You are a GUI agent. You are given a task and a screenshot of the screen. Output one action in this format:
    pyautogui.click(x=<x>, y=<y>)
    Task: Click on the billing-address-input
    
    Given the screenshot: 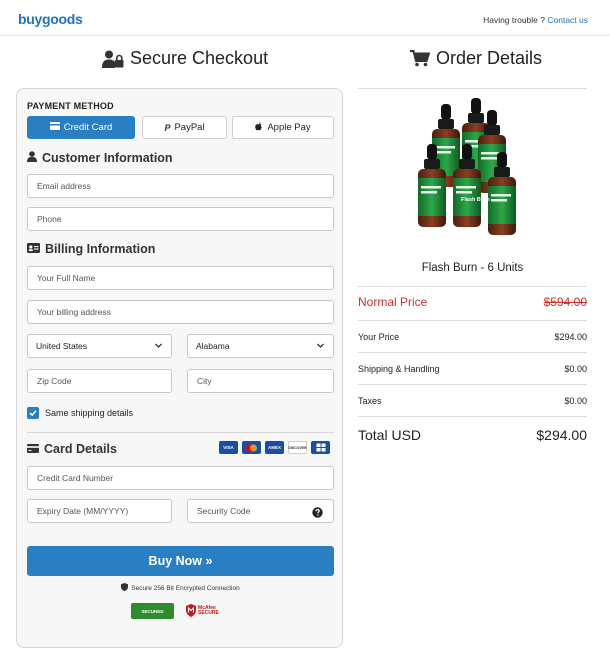 What is the action you would take?
    pyautogui.click(x=180, y=312)
    